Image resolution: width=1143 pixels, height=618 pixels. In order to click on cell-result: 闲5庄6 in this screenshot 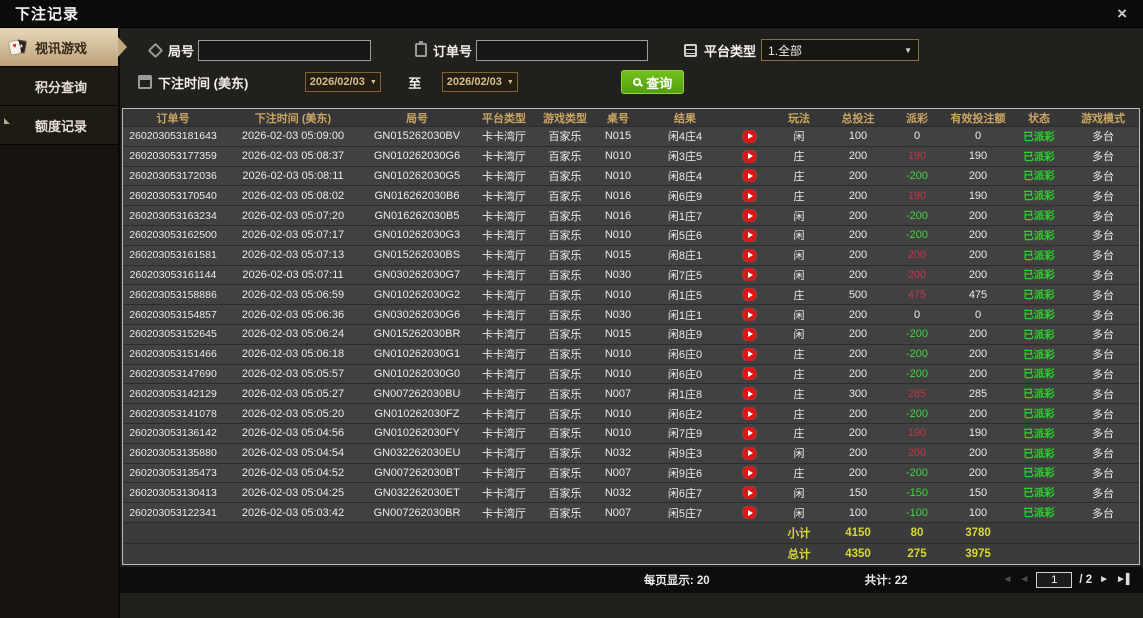, I will do `click(685, 236)`.